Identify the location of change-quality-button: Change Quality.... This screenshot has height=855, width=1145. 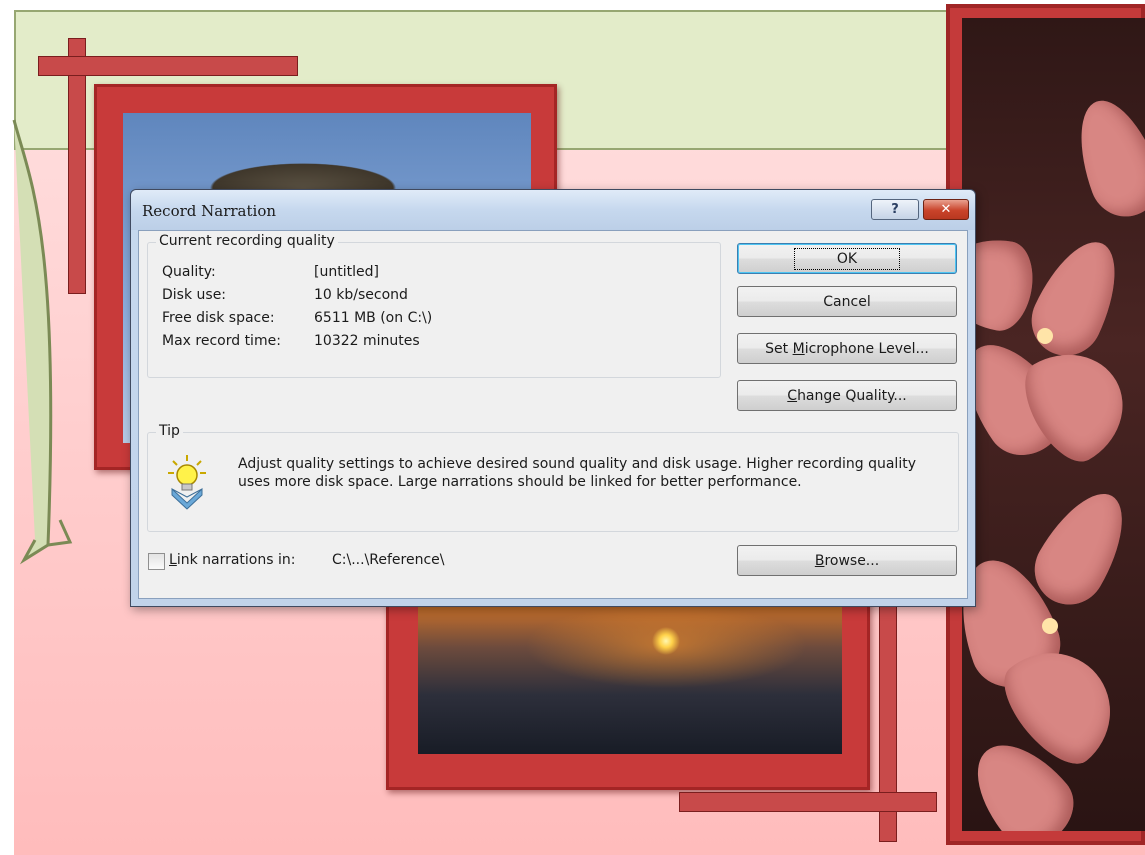
(847, 395).